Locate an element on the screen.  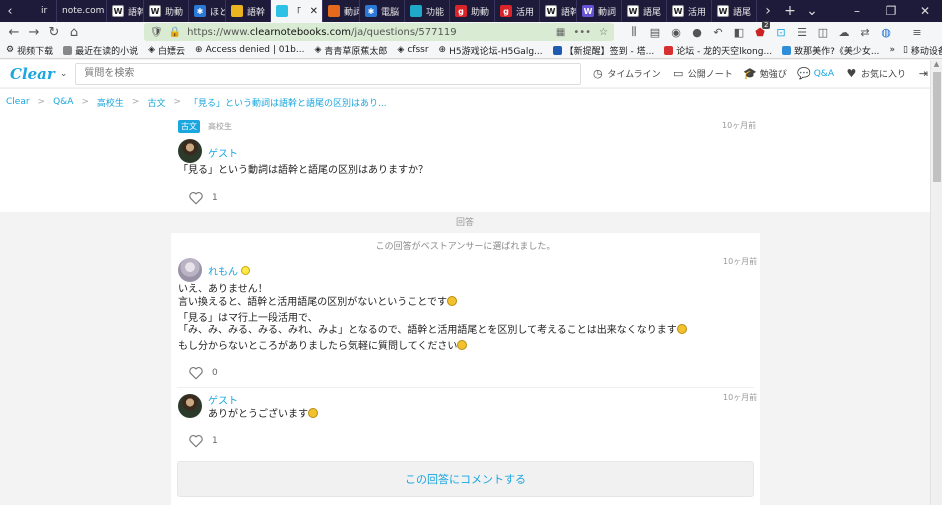
tab-label: 語尾 is located at coordinates (742, 12).